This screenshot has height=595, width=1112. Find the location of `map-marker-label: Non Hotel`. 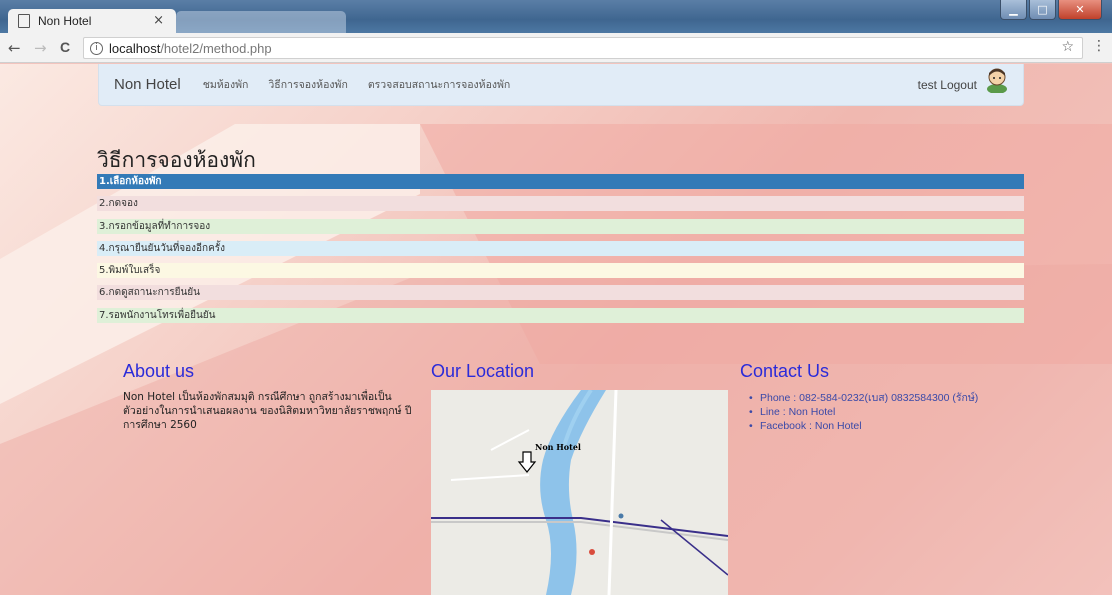

map-marker-label: Non Hotel is located at coordinates (558, 447).